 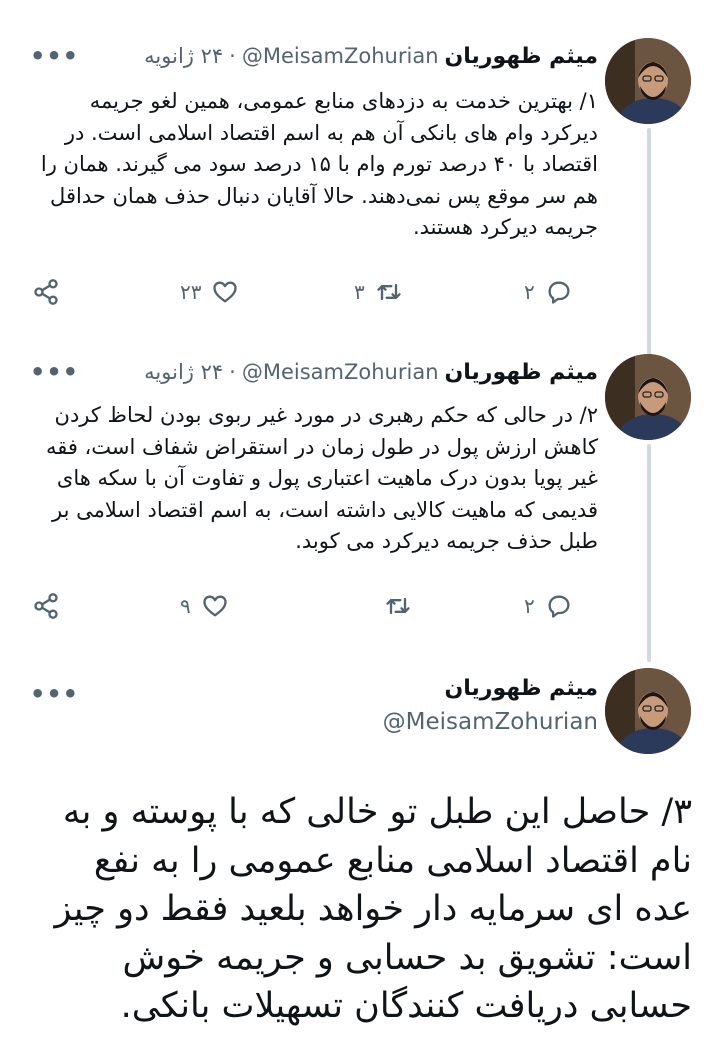 I want to click on author-handle: @MeisamZohurian, so click(x=490, y=722).